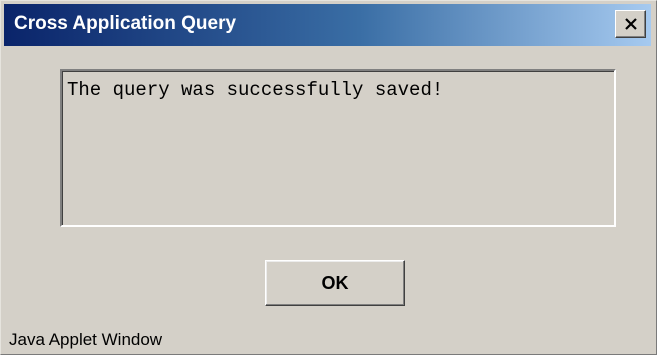 This screenshot has width=657, height=355. What do you see at coordinates (335, 283) in the screenshot?
I see `ok-button: OK` at bounding box center [335, 283].